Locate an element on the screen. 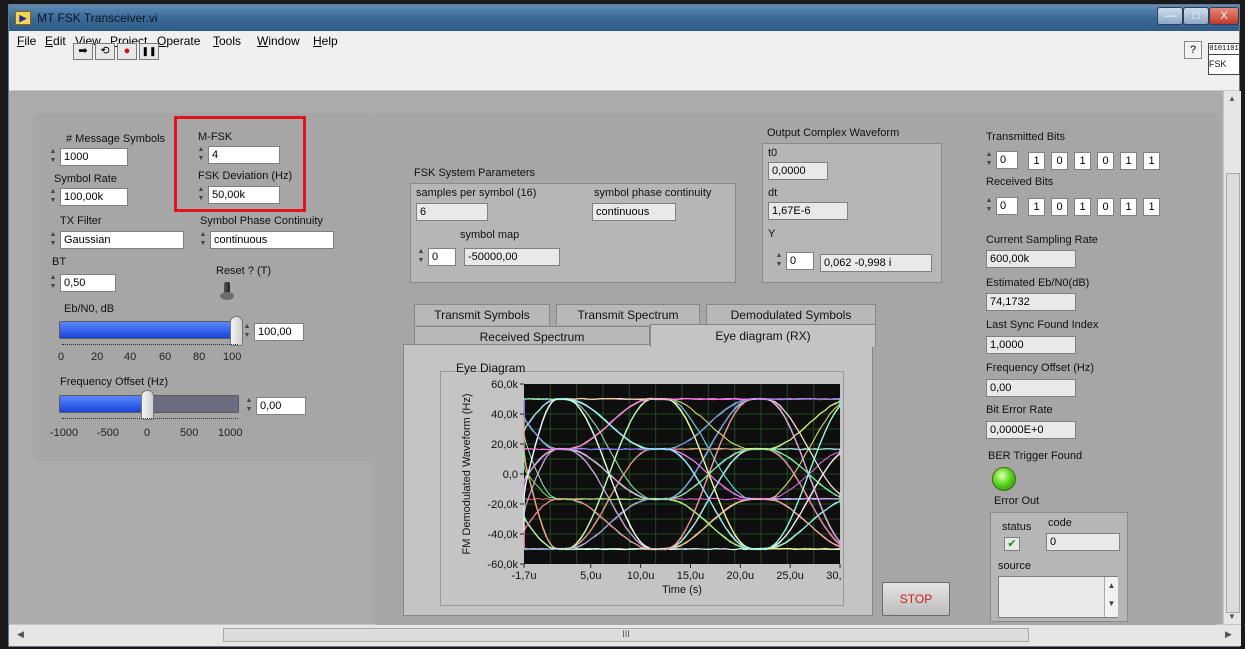  close-button: X is located at coordinates (1224, 16).